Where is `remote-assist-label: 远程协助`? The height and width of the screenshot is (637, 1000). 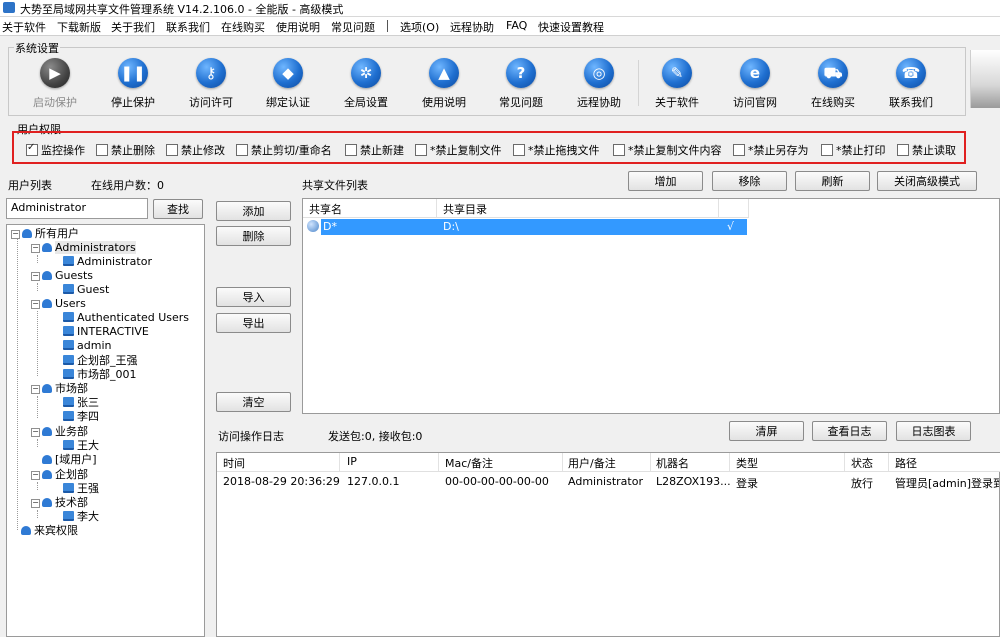 remote-assist-label: 远程协助 is located at coordinates (599, 102).